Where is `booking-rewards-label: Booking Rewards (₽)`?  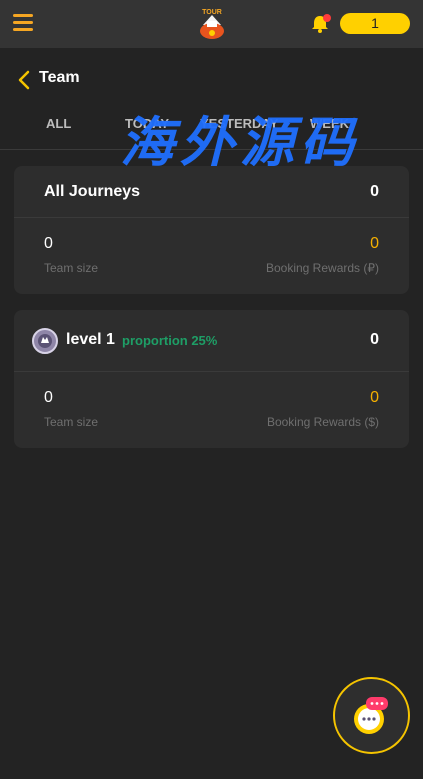
booking-rewards-label: Booking Rewards (₽) is located at coordinates (322, 268).